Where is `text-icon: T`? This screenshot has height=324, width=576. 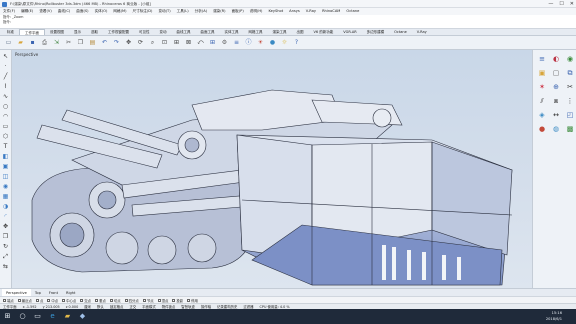 text-icon: T is located at coordinates (5, 146).